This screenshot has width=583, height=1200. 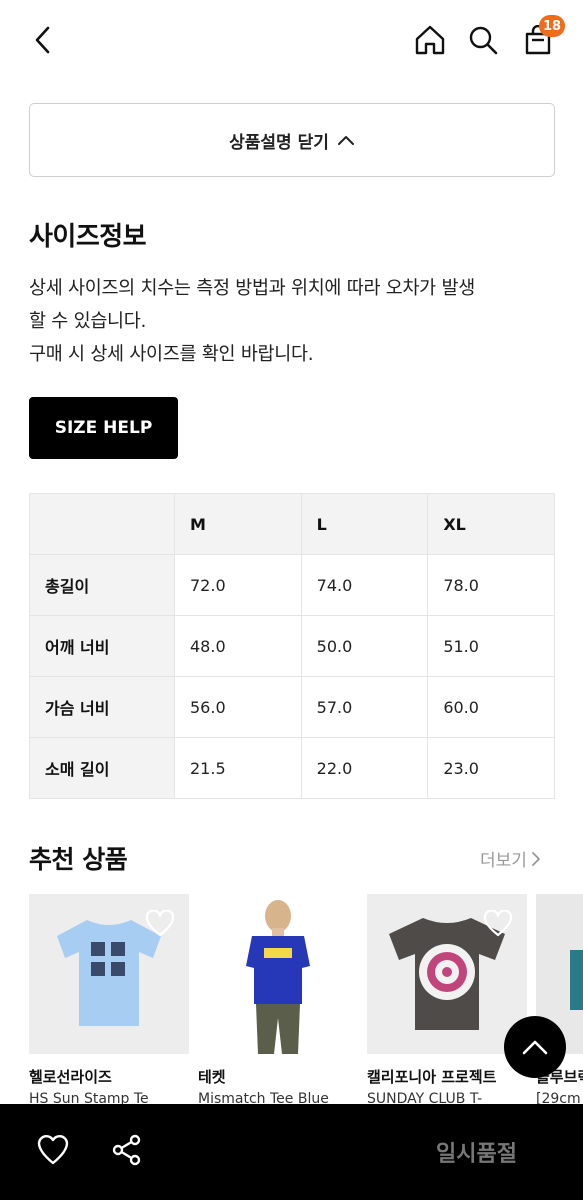 I want to click on share-button, so click(x=127, y=1150).